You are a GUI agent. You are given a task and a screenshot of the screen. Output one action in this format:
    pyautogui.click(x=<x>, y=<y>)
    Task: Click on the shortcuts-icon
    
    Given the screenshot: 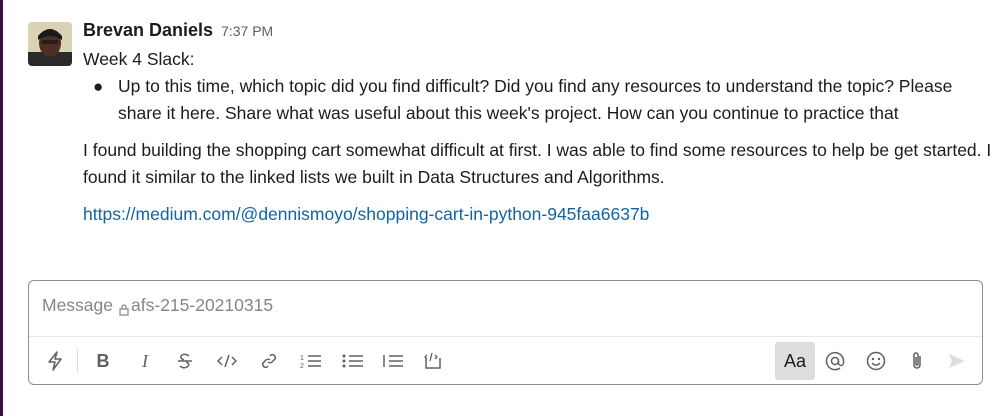 What is the action you would take?
    pyautogui.click(x=55, y=361)
    